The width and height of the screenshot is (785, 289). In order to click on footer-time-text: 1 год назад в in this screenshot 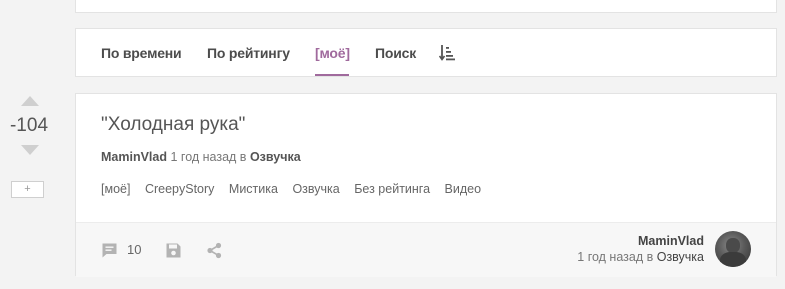, I will do `click(615, 257)`.